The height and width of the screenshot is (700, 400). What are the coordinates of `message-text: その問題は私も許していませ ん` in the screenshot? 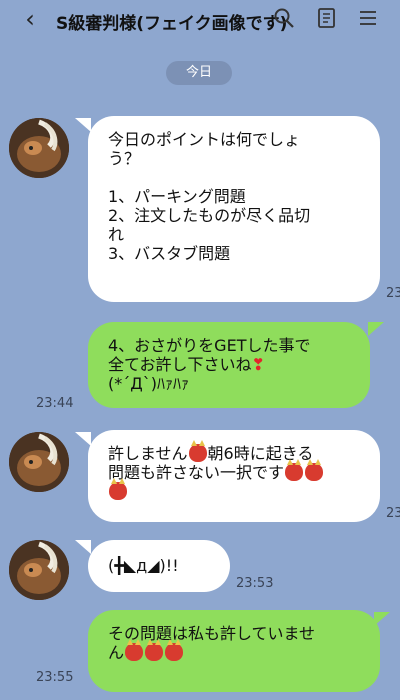 It's located at (212, 643).